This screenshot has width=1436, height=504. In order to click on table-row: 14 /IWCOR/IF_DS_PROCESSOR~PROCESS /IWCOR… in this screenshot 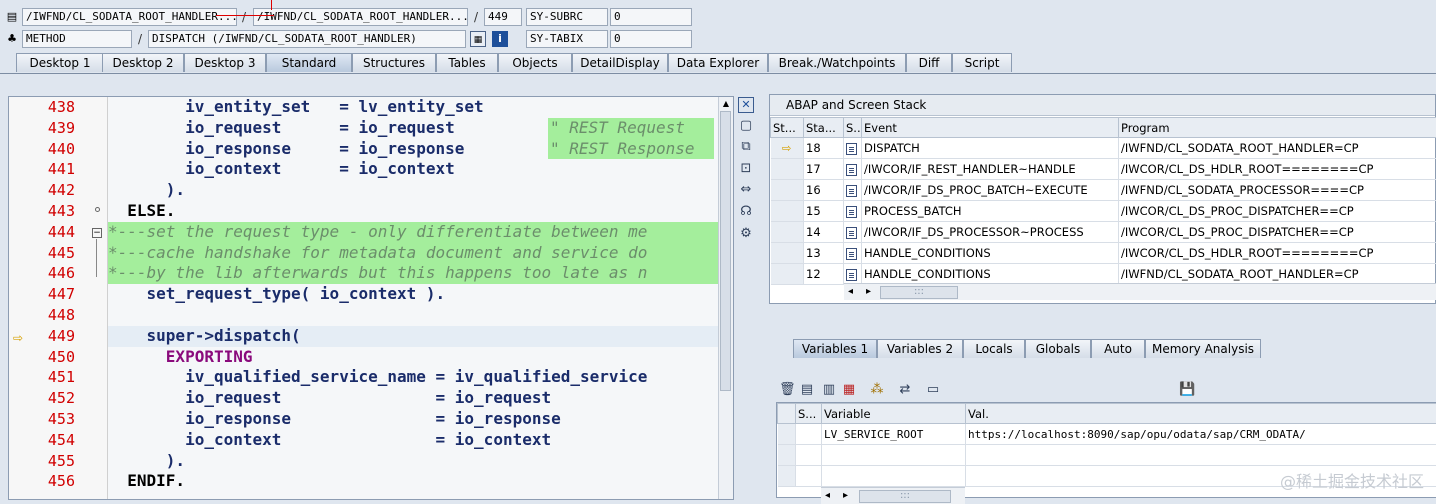, I will do `click(1103, 232)`.